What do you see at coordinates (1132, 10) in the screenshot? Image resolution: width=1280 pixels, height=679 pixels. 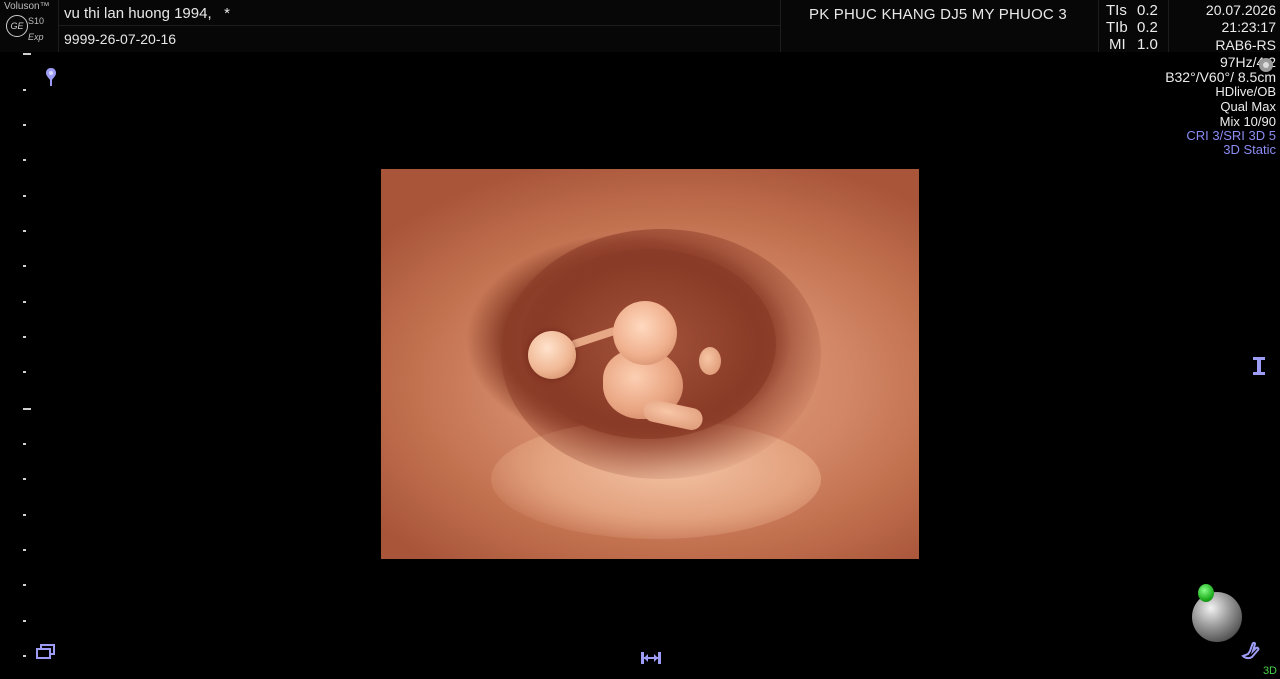 I see `index-tis: TIs 0.2` at bounding box center [1132, 10].